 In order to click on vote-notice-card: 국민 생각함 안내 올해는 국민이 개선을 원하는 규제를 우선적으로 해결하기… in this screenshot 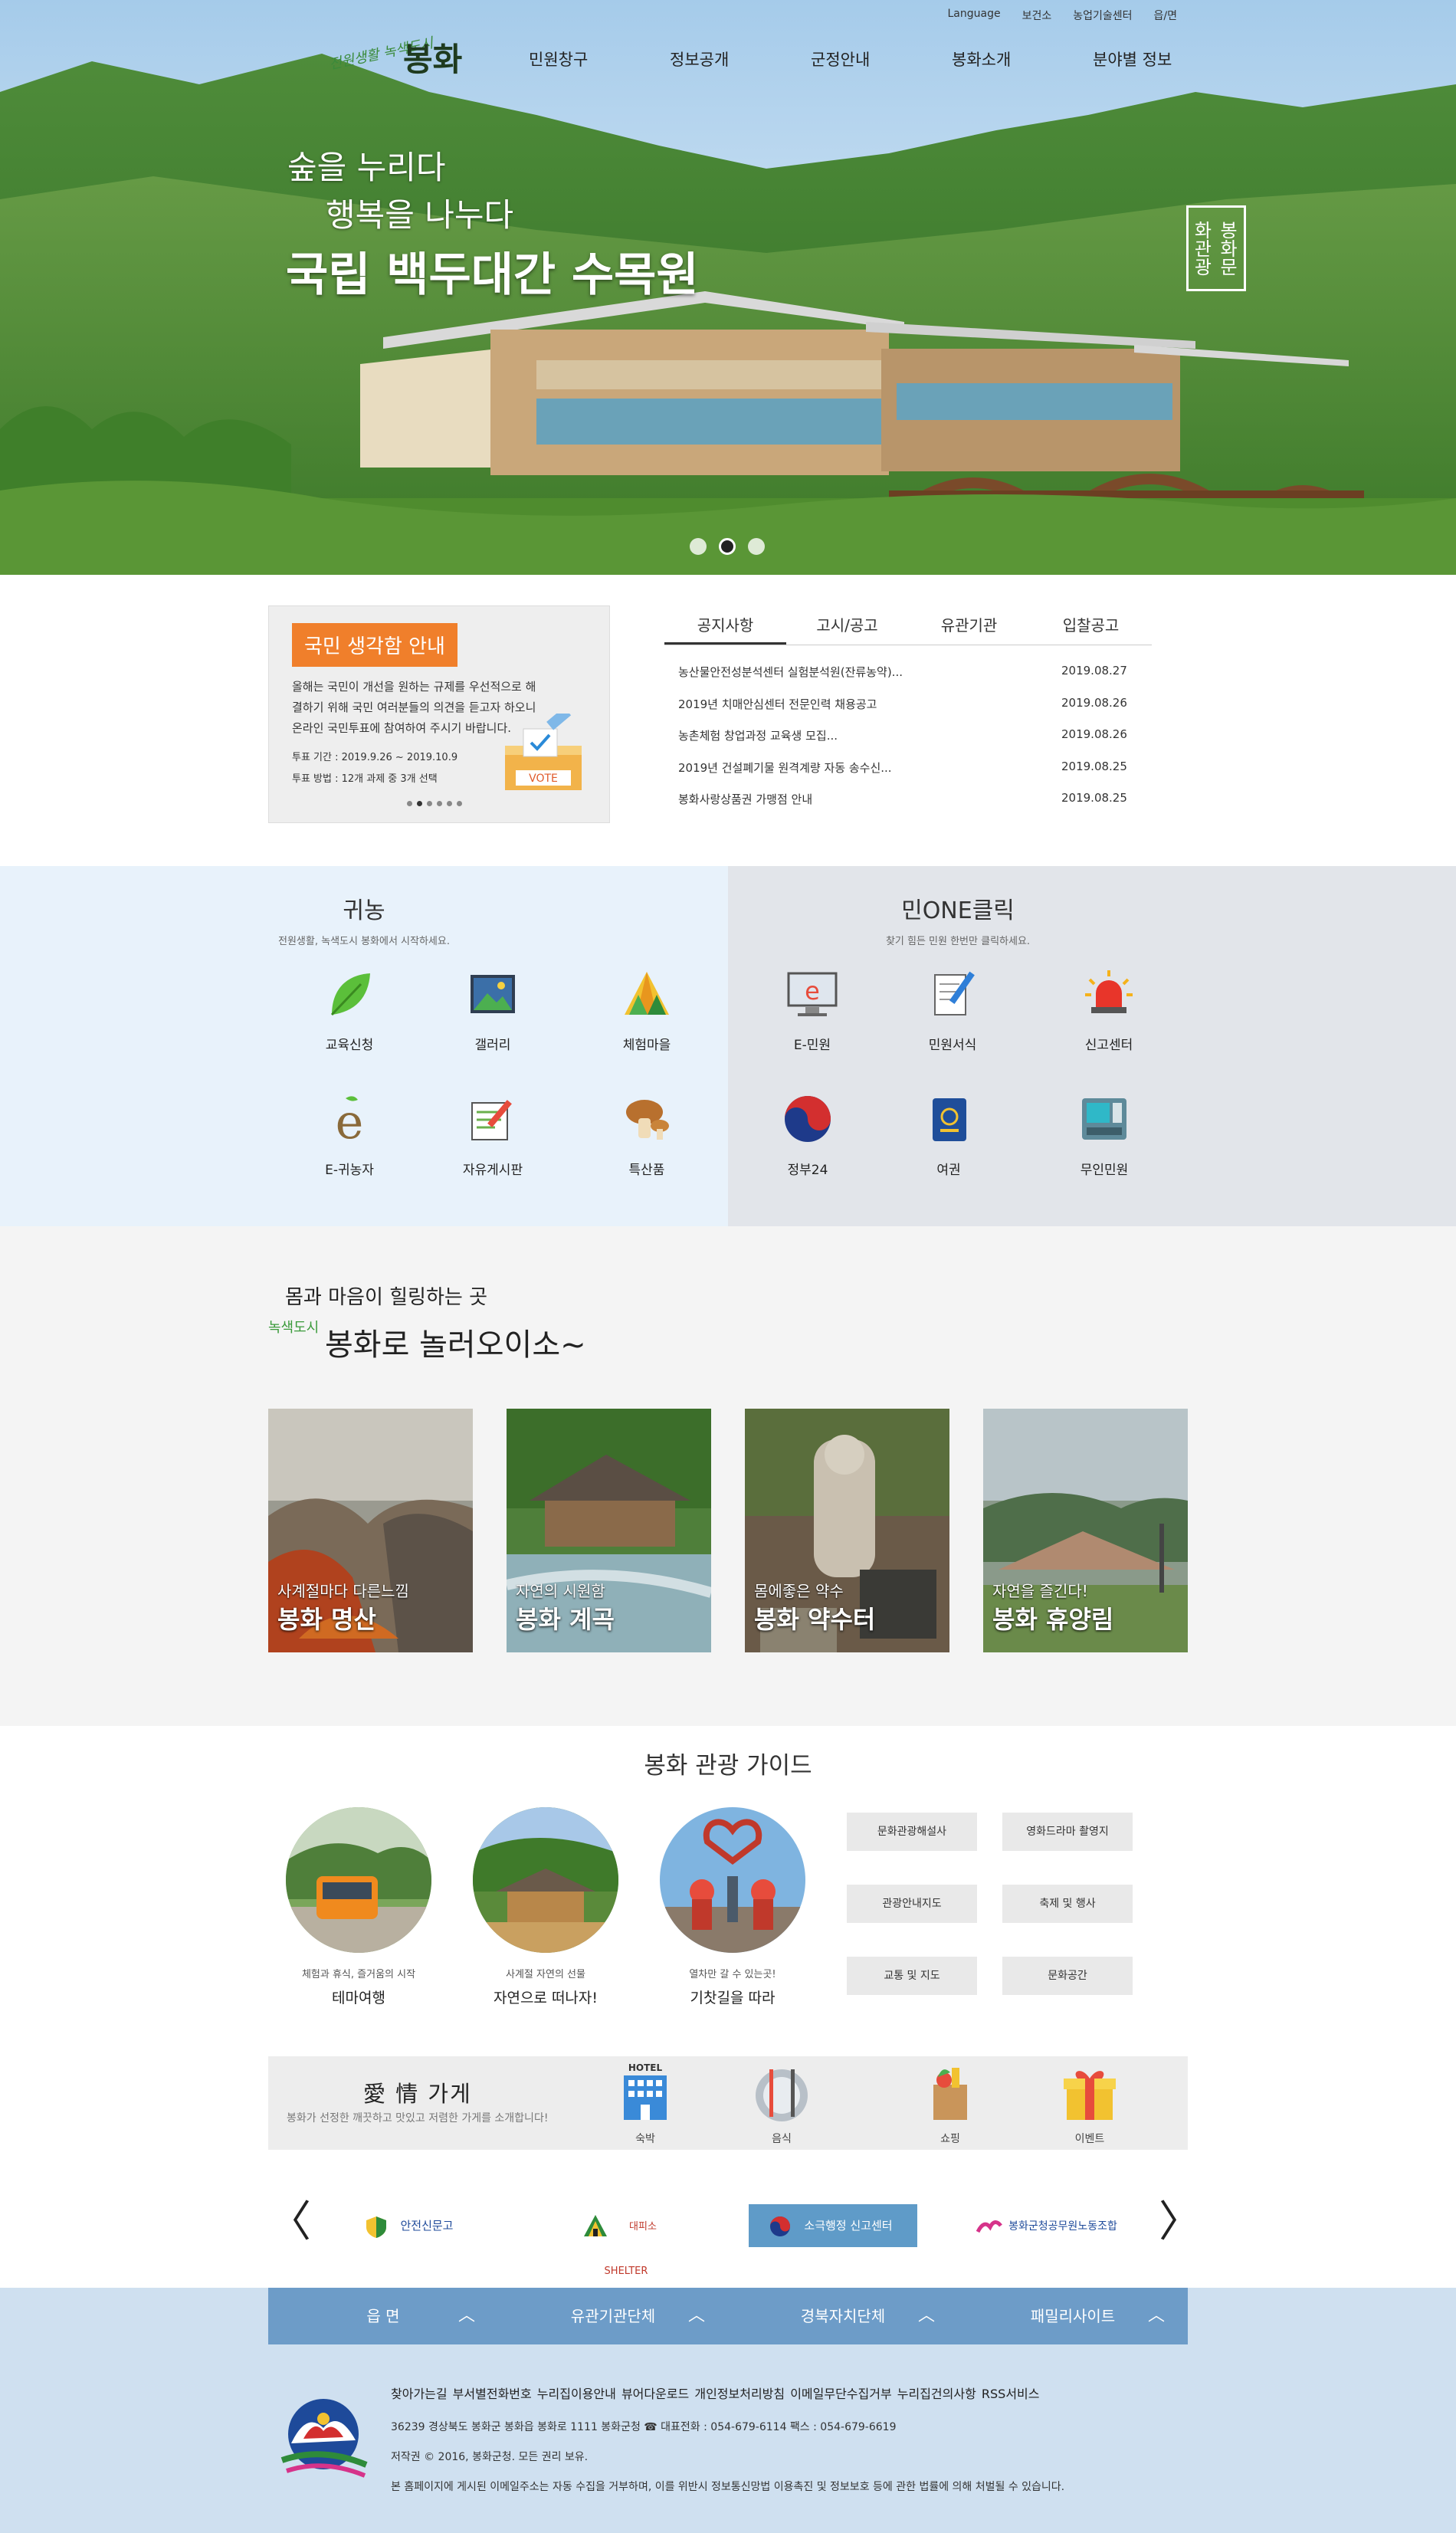, I will do `click(439, 714)`.